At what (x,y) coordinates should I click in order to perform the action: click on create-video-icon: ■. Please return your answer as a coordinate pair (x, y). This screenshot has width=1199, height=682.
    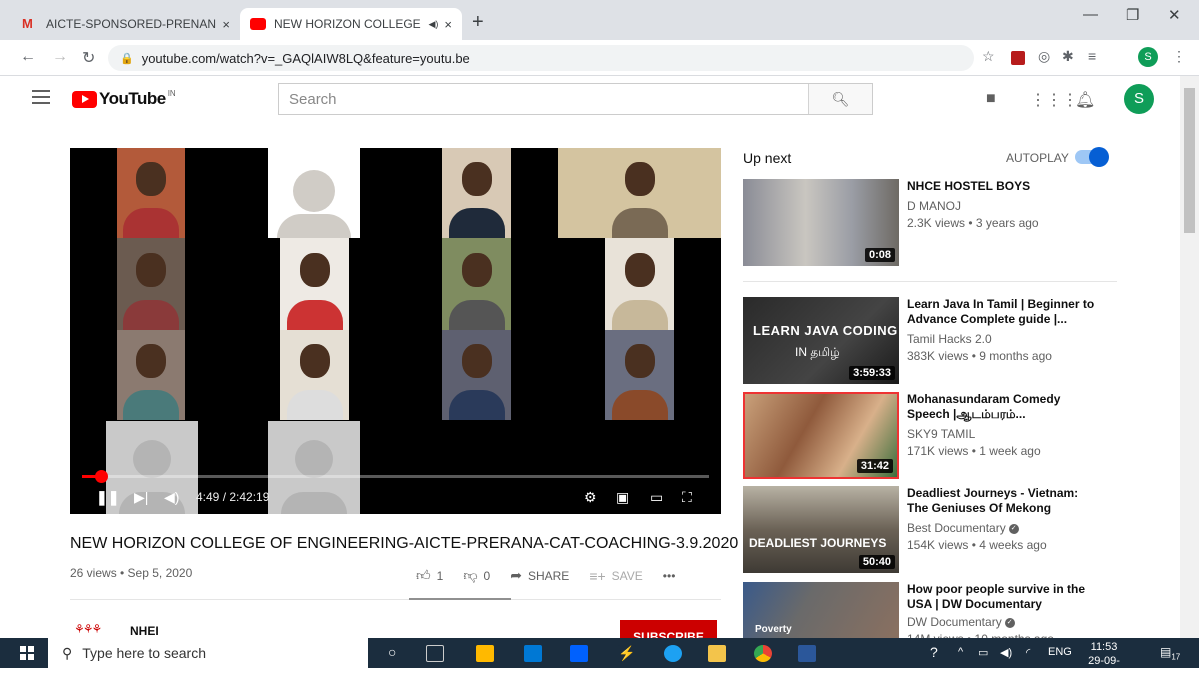
    Looking at the image, I should click on (991, 99).